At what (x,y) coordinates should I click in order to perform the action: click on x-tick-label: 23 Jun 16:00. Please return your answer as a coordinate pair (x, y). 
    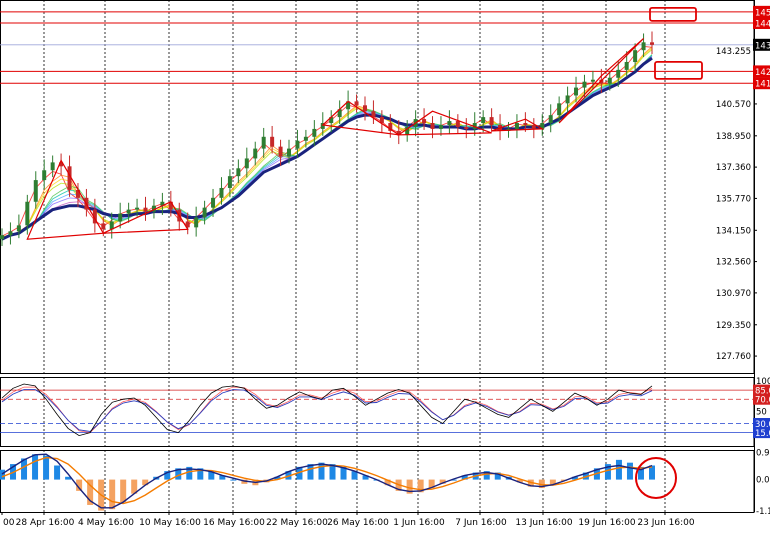
    Looking at the image, I should click on (665, 523).